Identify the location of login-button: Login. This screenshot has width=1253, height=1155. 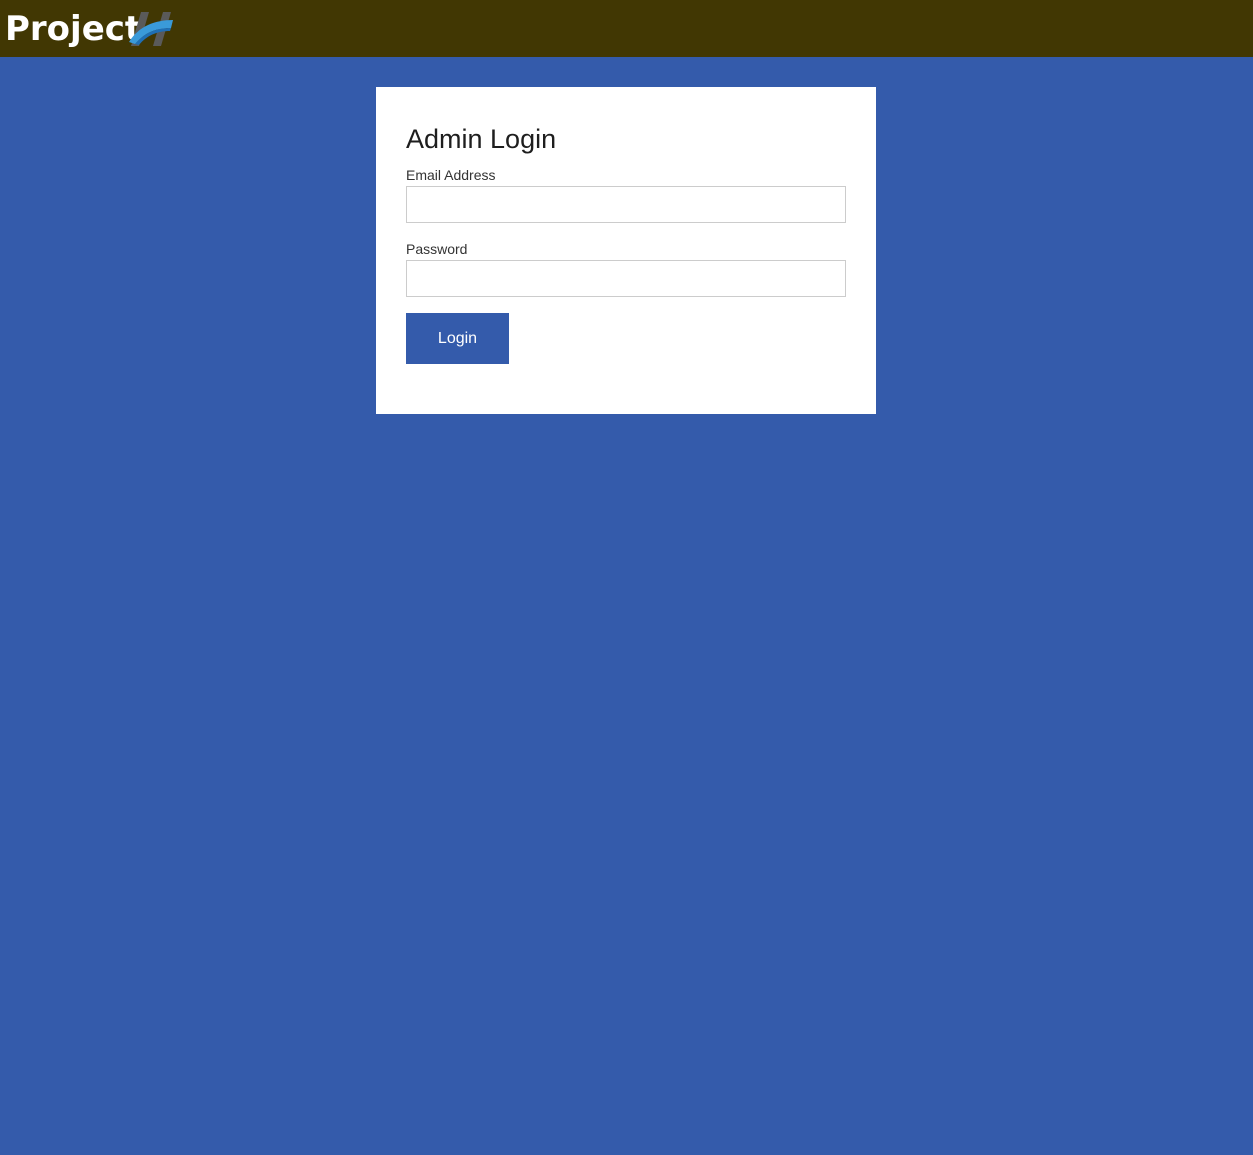
(457, 338).